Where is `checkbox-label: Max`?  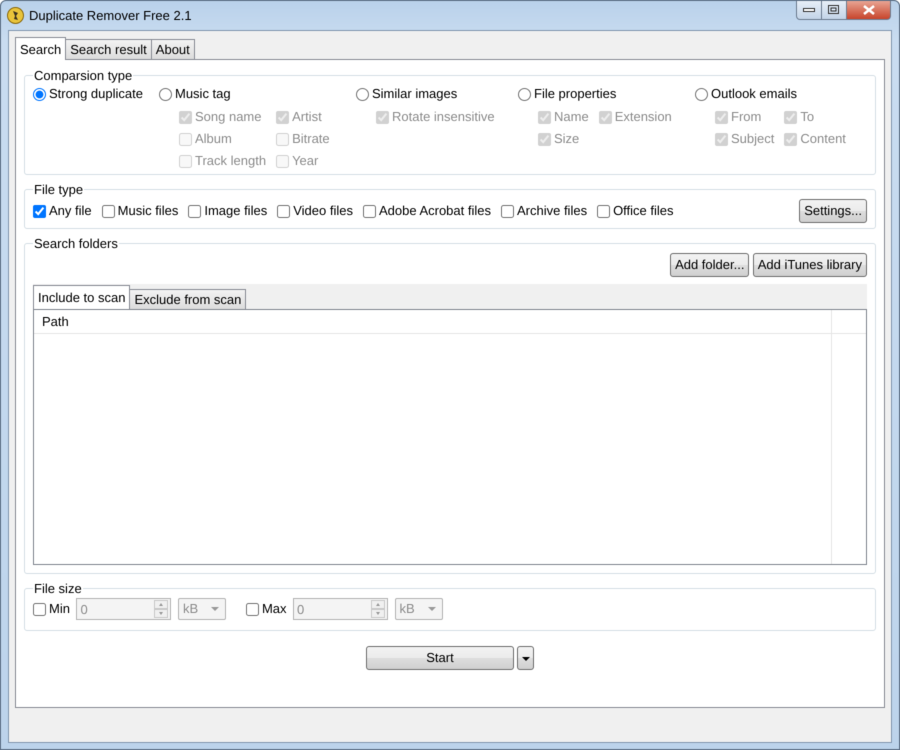
checkbox-label: Max is located at coordinates (274, 609).